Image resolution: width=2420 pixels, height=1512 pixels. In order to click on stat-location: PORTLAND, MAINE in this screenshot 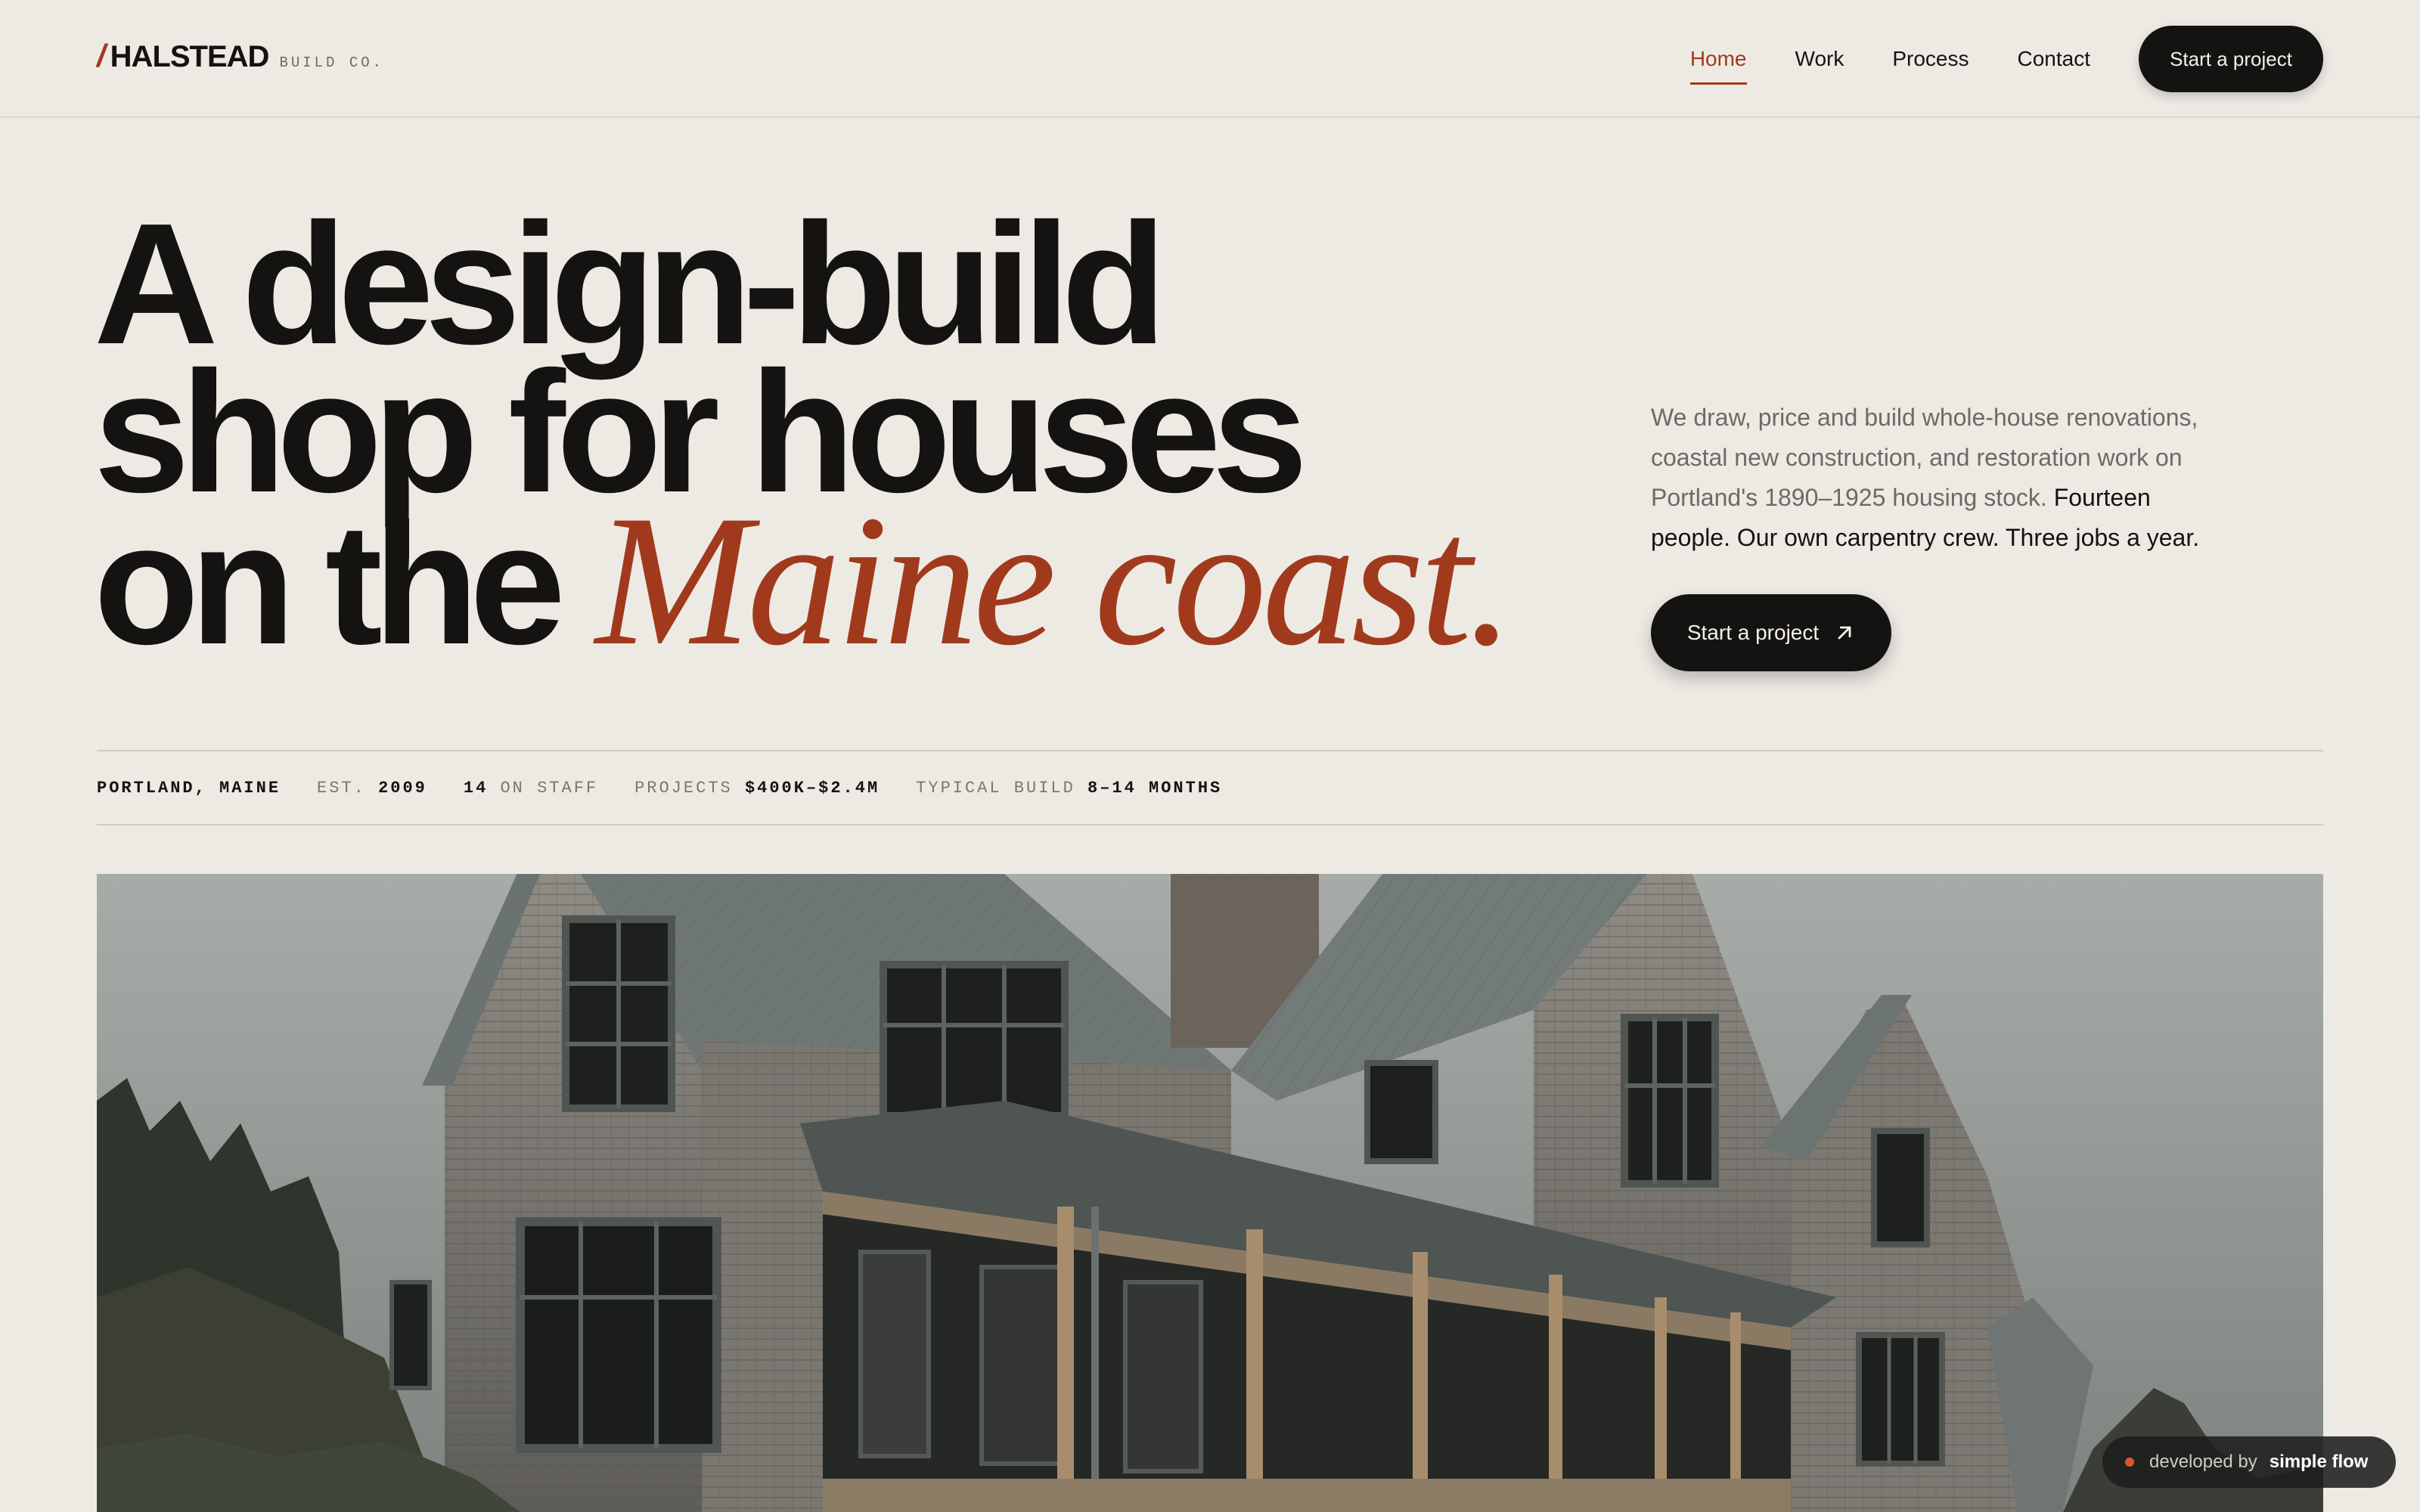, I will do `click(189, 788)`.